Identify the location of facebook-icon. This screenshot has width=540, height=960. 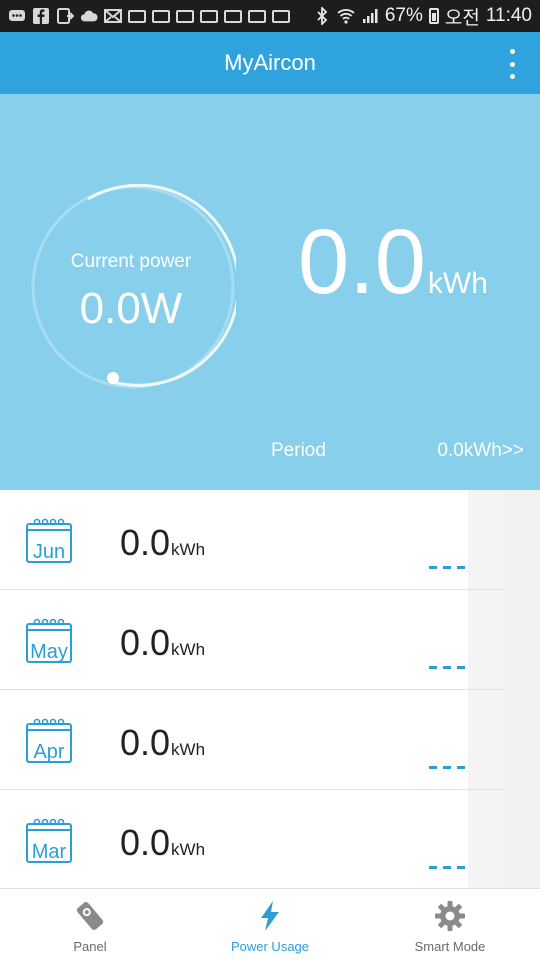
(41, 16).